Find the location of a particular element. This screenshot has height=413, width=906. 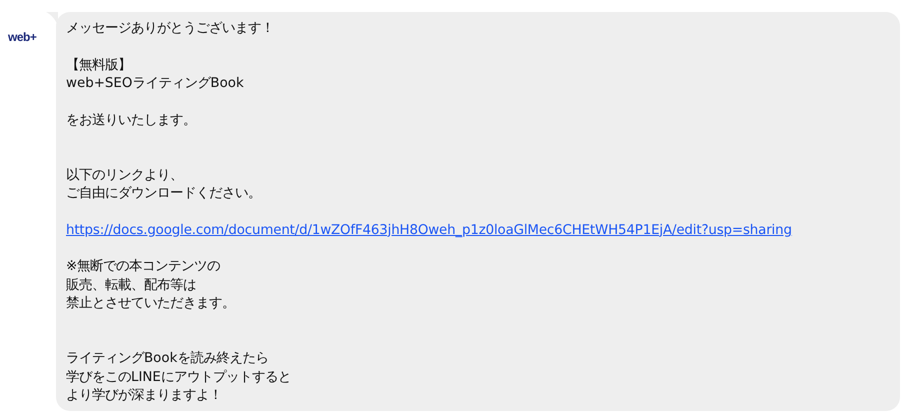

message-text: 販売、転載、配布等は is located at coordinates (131, 285).